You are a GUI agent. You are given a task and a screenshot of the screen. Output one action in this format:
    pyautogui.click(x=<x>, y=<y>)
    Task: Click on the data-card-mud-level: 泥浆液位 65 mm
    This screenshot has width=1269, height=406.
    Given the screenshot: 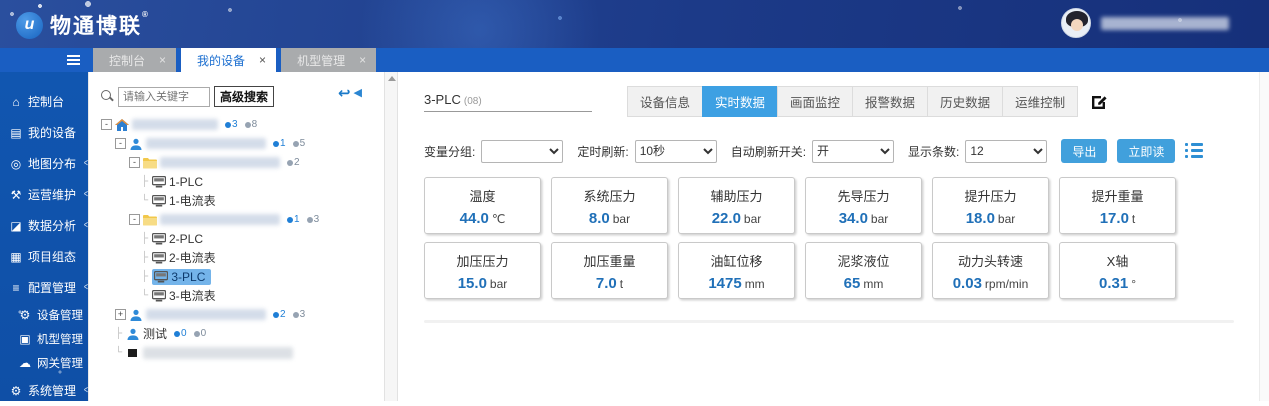 What is the action you would take?
    pyautogui.click(x=863, y=270)
    